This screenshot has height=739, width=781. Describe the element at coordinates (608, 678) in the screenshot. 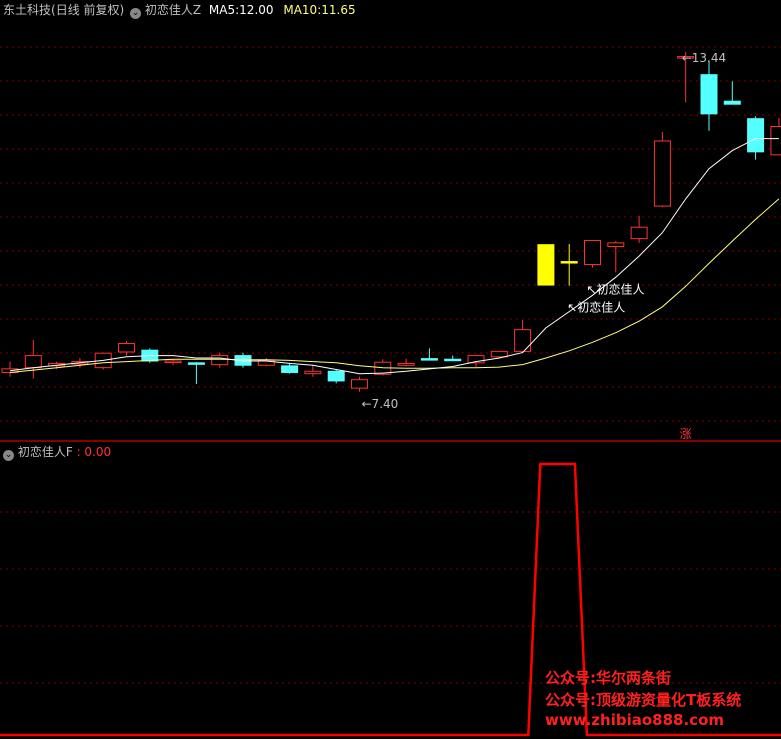

I see `watermark-line1: 公众号:华尔两条街` at that location.